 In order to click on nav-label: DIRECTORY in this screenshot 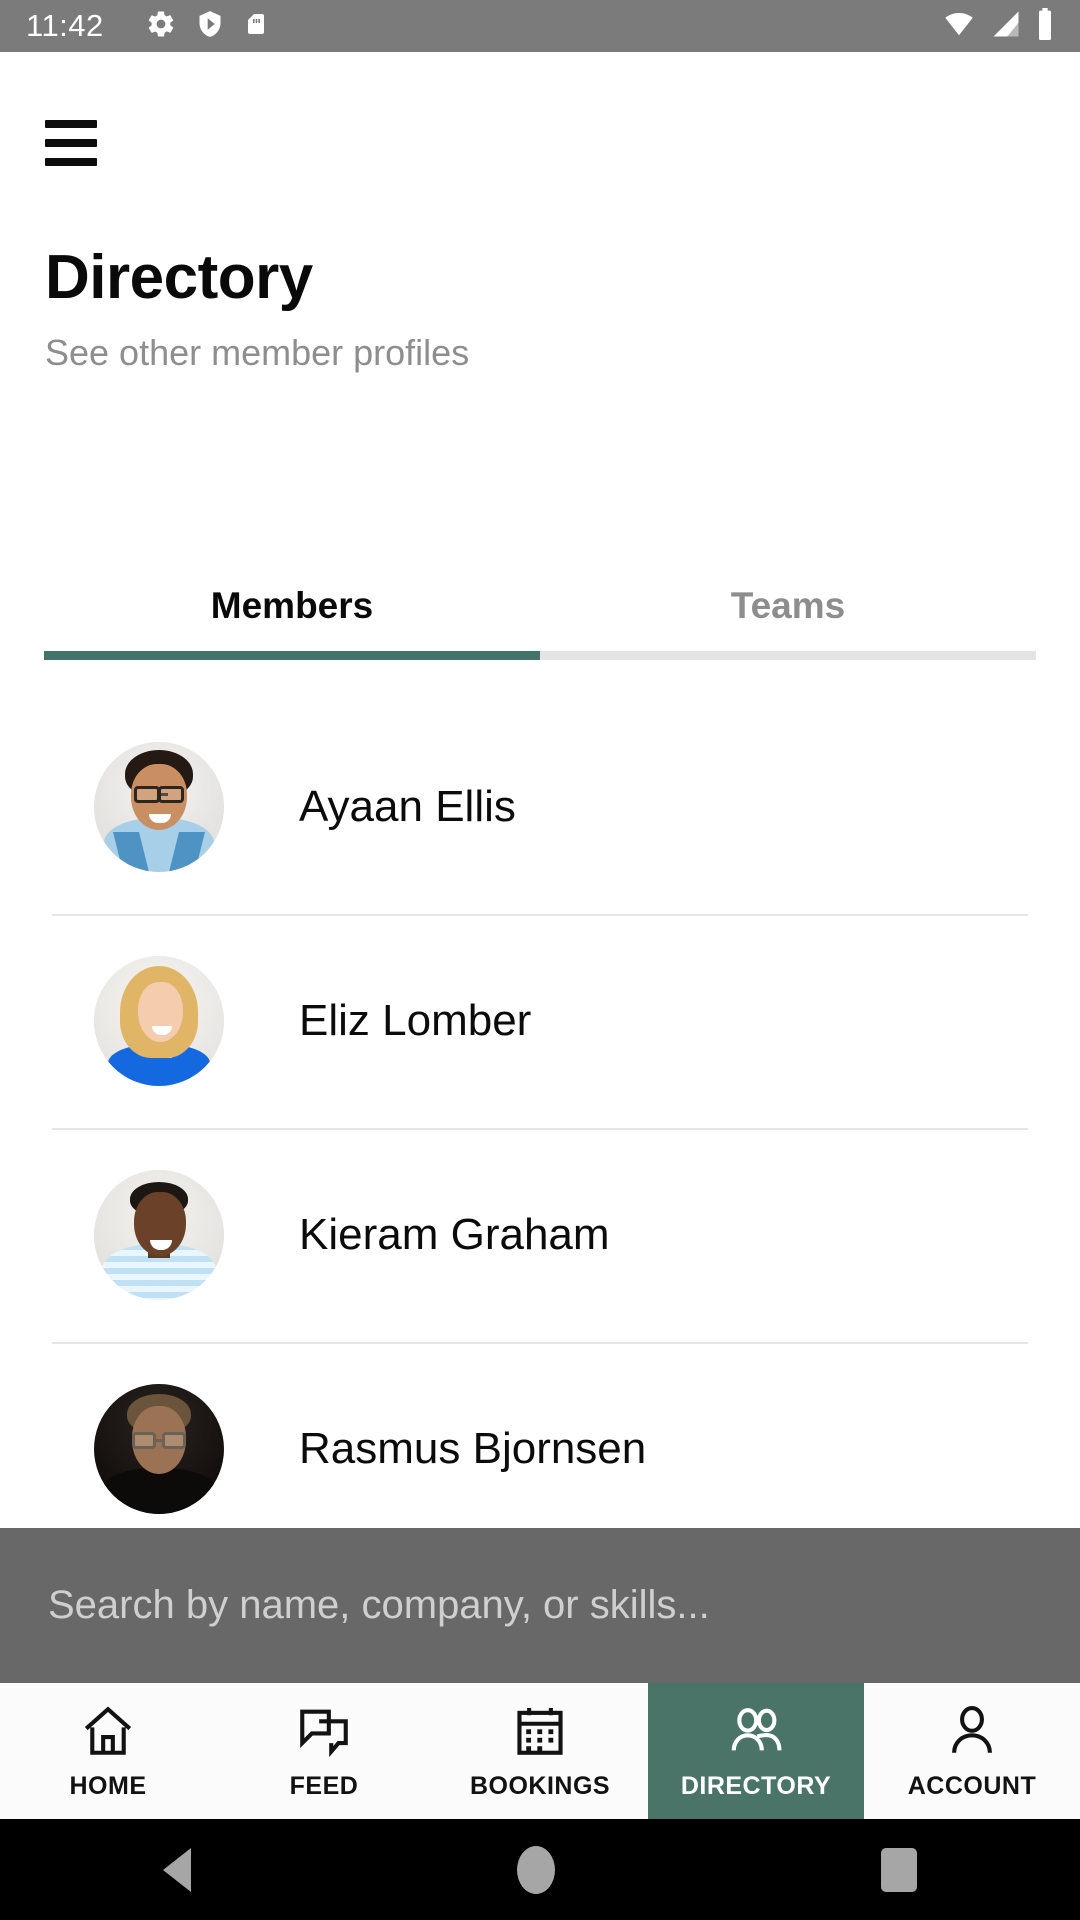, I will do `click(756, 1785)`.